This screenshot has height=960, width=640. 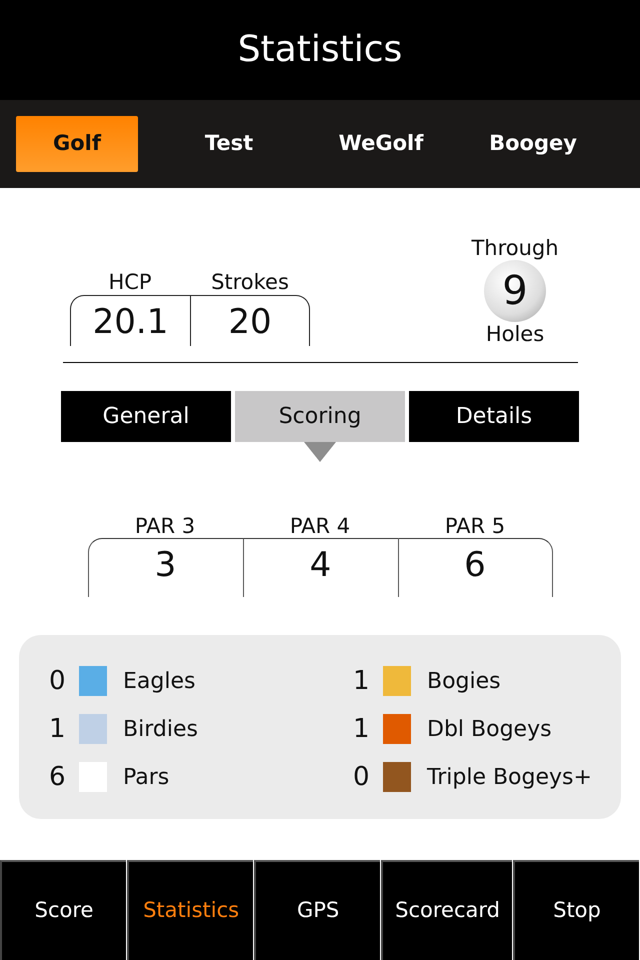 What do you see at coordinates (160, 730) in the screenshot?
I see `legend-label: Birdies` at bounding box center [160, 730].